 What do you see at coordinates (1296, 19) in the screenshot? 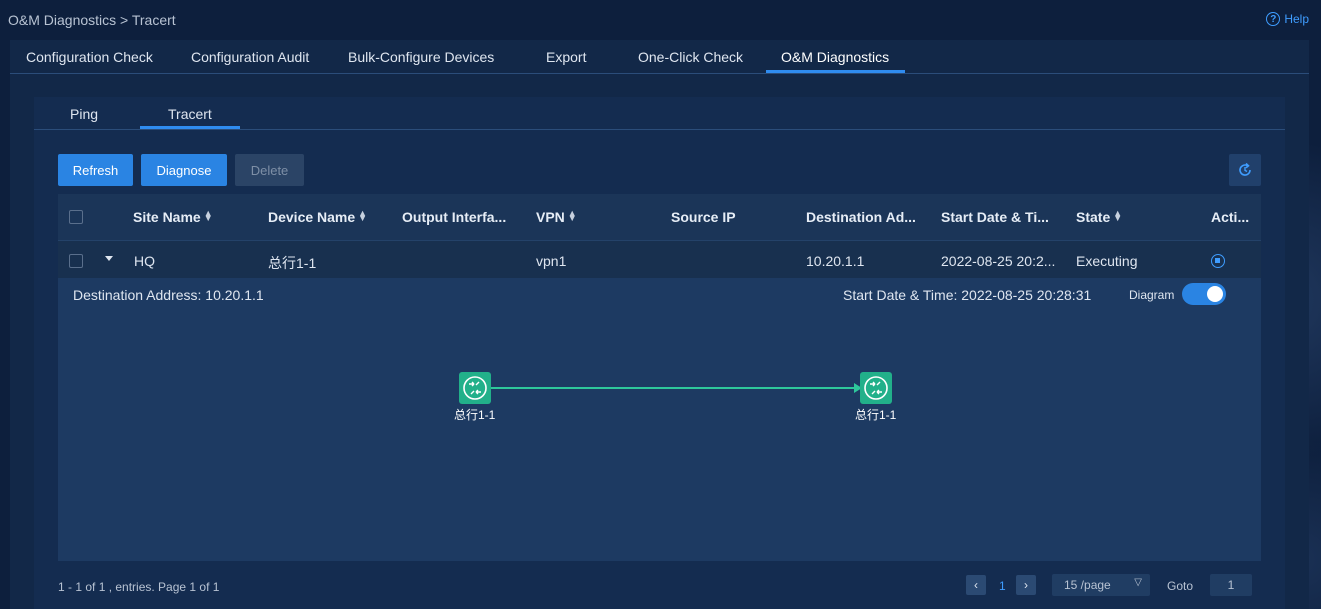
I see `help-label: Help` at bounding box center [1296, 19].